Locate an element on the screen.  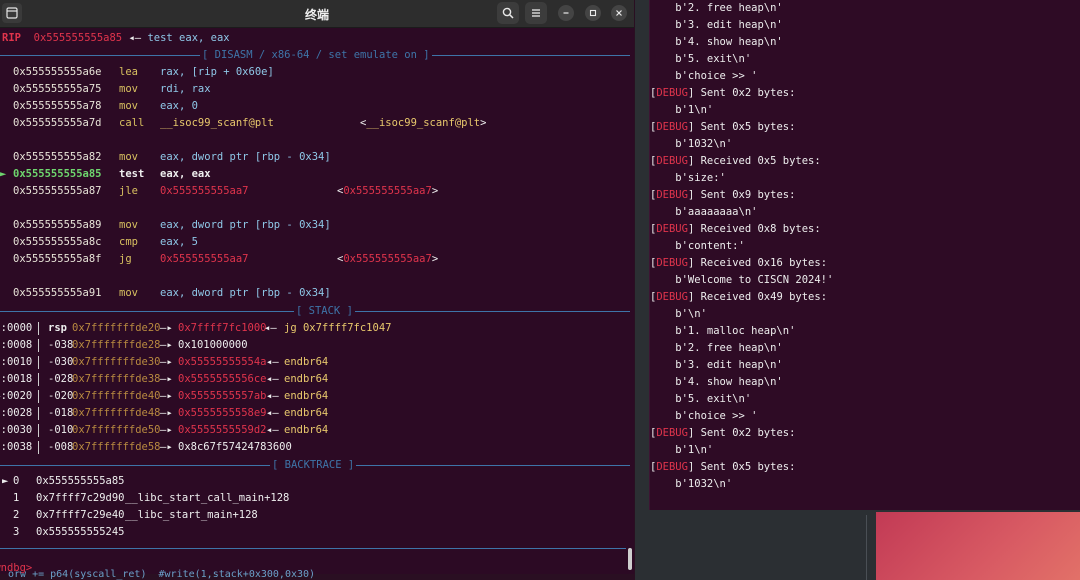
stack-index: 01:0008 is located at coordinates (16, 345).